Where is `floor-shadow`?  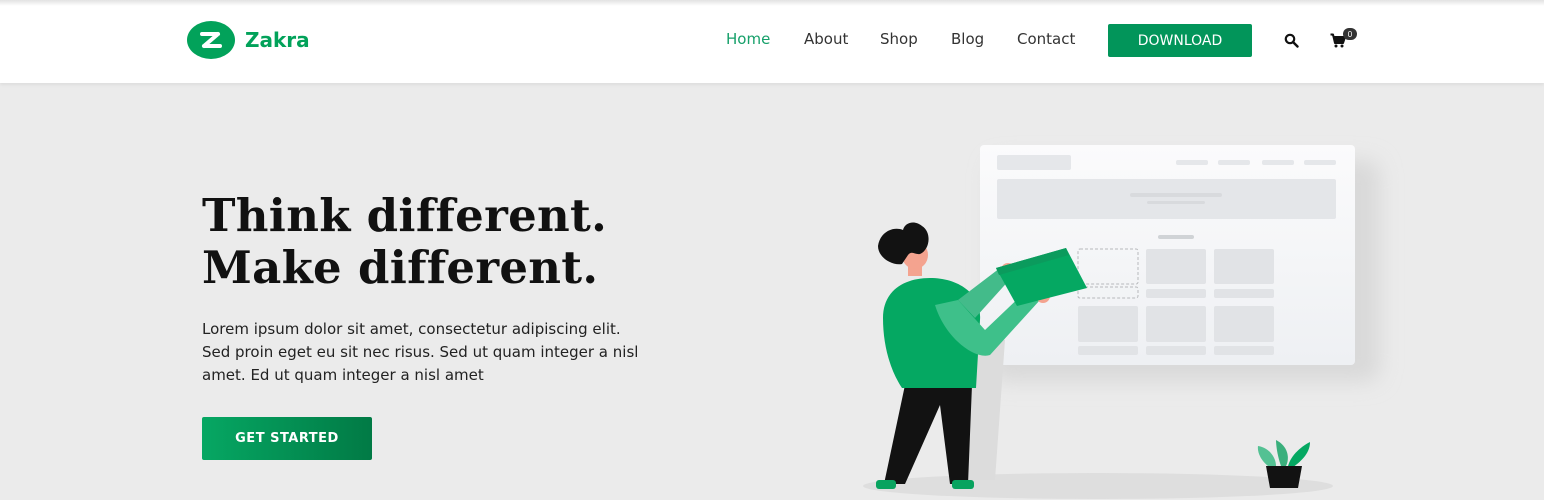 floor-shadow is located at coordinates (1098, 486).